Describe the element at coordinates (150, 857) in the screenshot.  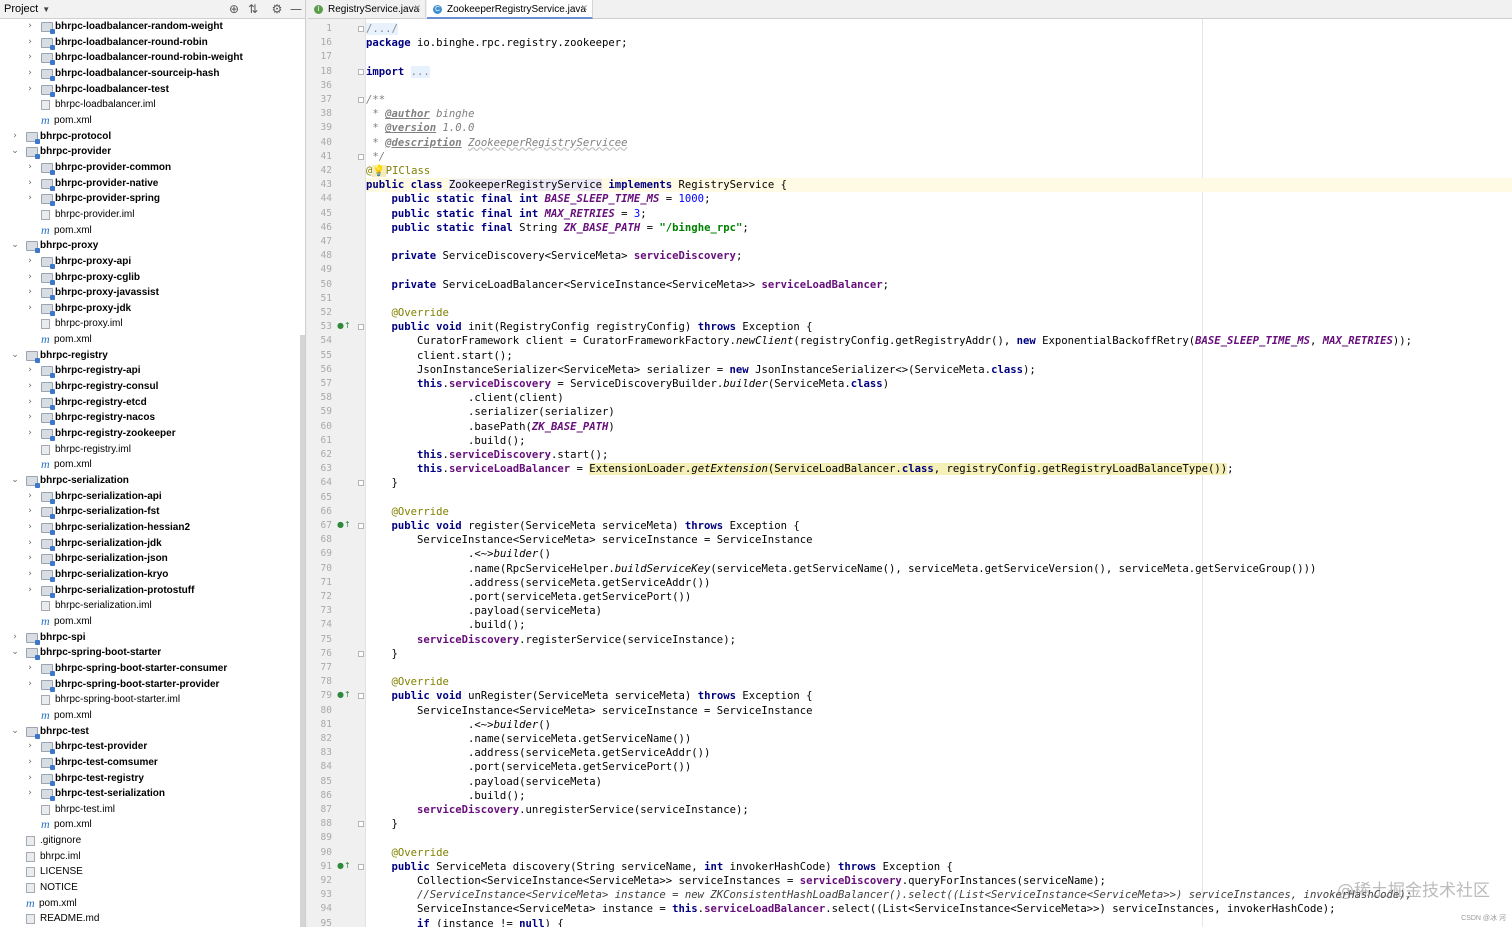
I see `tree-node: bhrpc.iml` at that location.